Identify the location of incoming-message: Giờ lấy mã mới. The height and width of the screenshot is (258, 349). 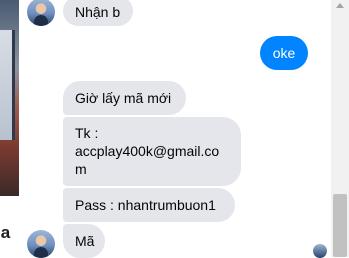
(124, 98).